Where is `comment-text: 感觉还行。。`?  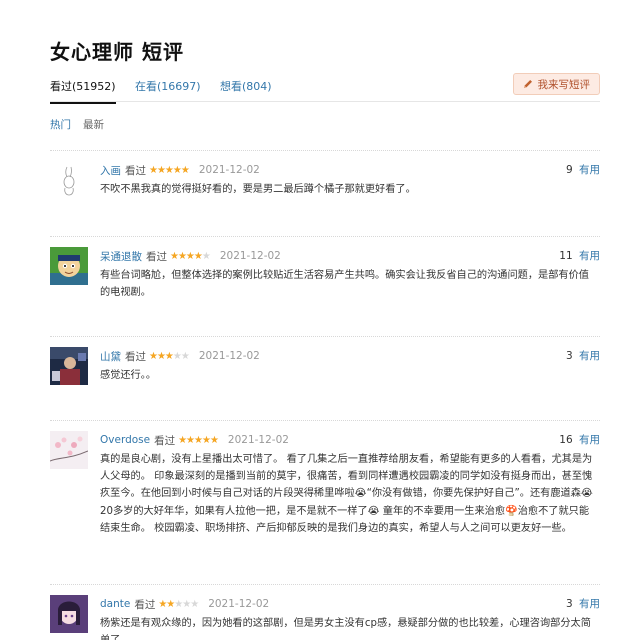
comment-text: 感觉还行。。 is located at coordinates (128, 375).